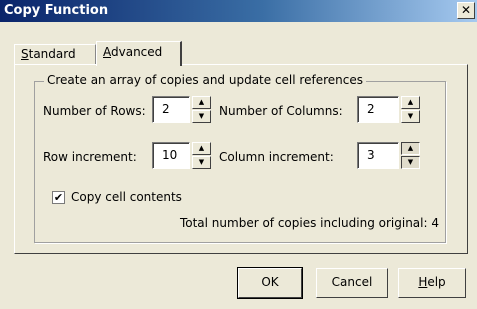  Describe the element at coordinates (107, 52) in the screenshot. I see `tab-advanced-mnemonic: A` at that location.